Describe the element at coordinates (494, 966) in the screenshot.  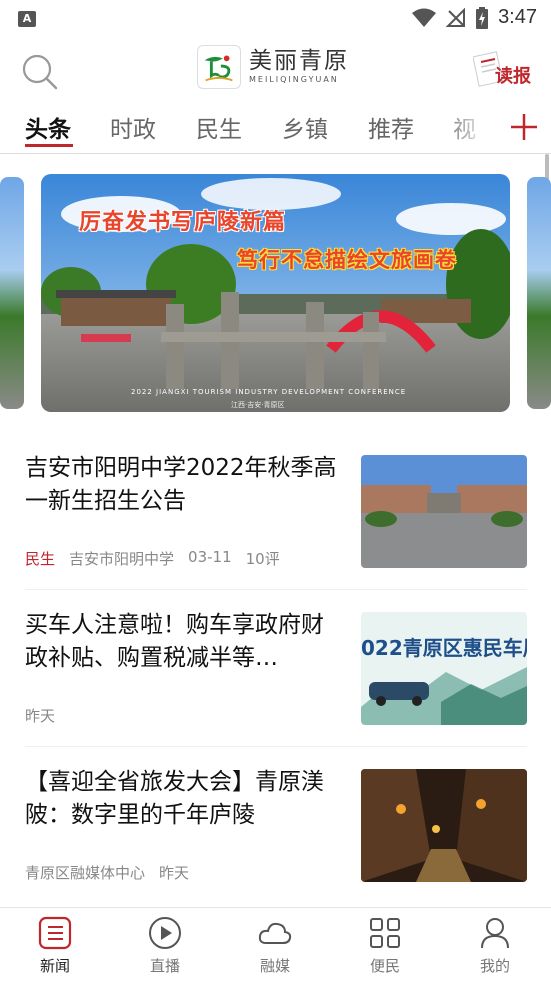
I see `nav-profile-label: 我的` at that location.